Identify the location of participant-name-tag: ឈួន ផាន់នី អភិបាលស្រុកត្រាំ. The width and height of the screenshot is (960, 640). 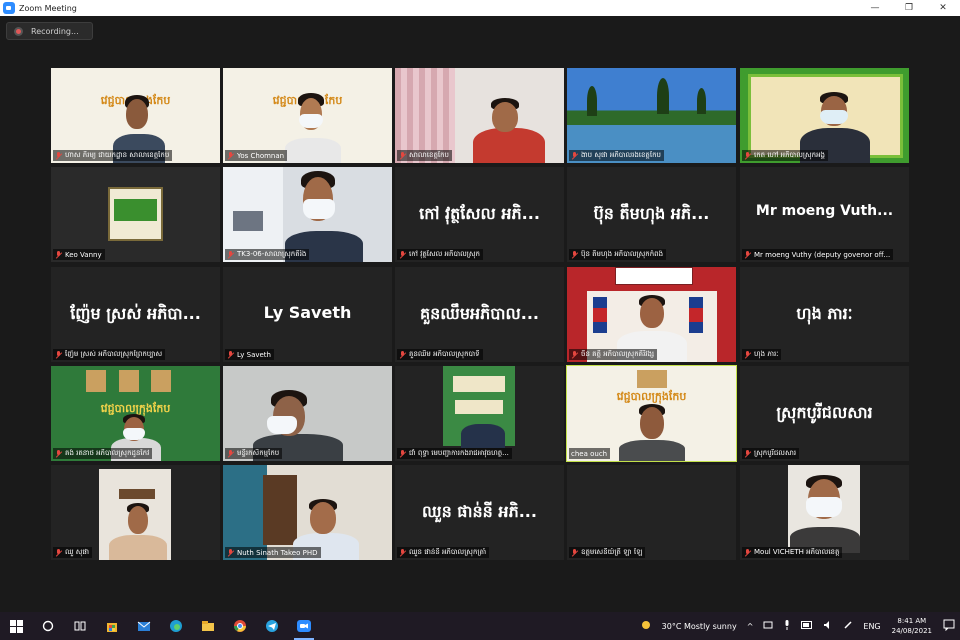
(443, 552).